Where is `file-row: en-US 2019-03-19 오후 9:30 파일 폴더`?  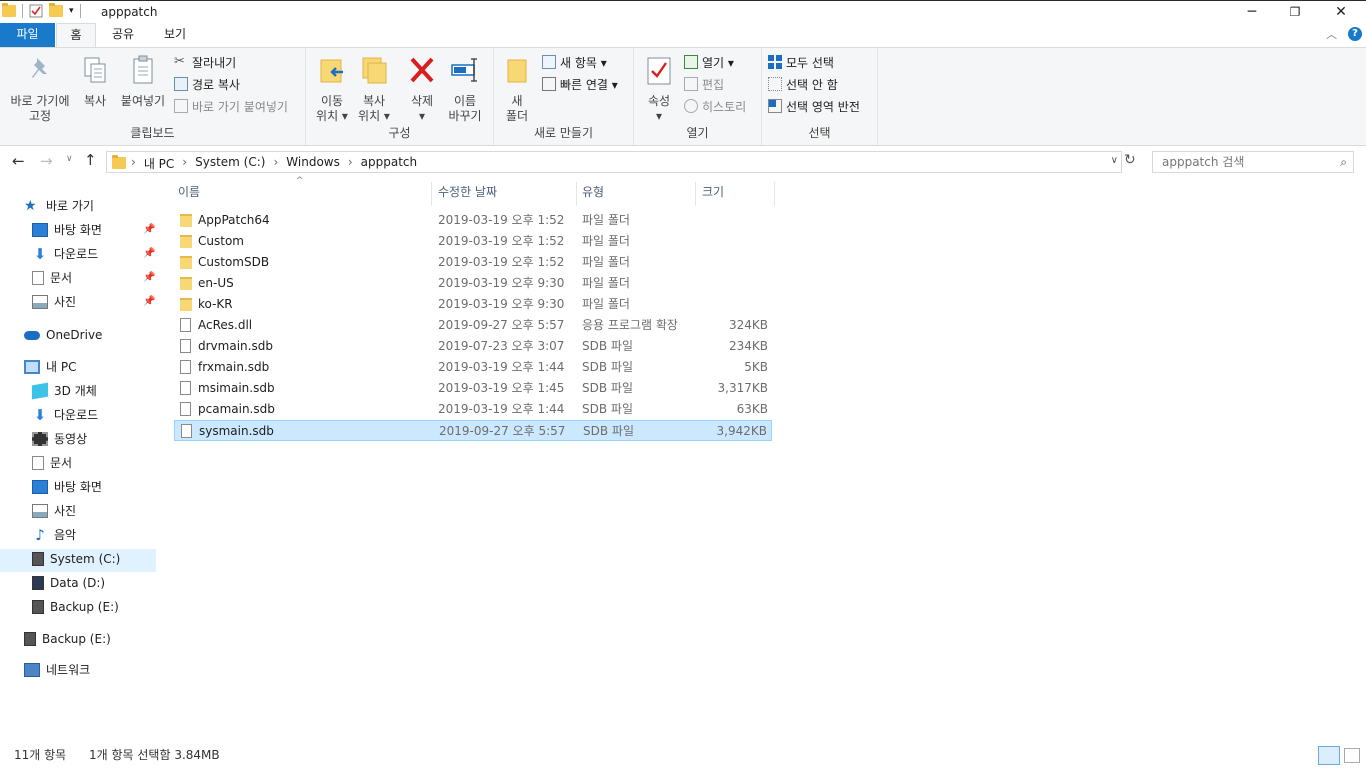
file-row: en-US 2019-03-19 오후 9:30 파일 폴더 is located at coordinates (473, 283).